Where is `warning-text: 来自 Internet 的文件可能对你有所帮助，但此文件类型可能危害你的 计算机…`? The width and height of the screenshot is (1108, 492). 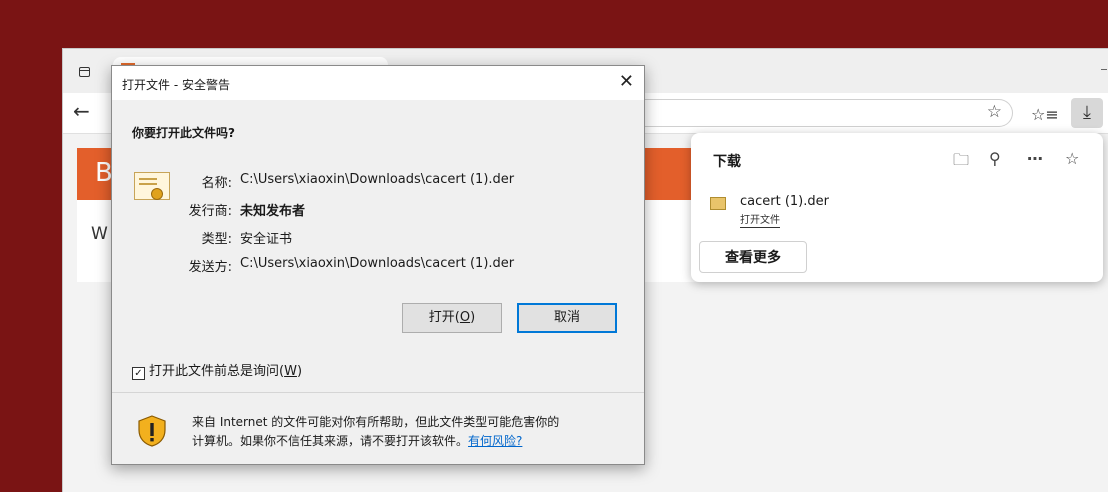 warning-text: 来自 Internet 的文件可能对你有所帮助，但此文件类型可能危害你的 计算机… is located at coordinates (412, 432).